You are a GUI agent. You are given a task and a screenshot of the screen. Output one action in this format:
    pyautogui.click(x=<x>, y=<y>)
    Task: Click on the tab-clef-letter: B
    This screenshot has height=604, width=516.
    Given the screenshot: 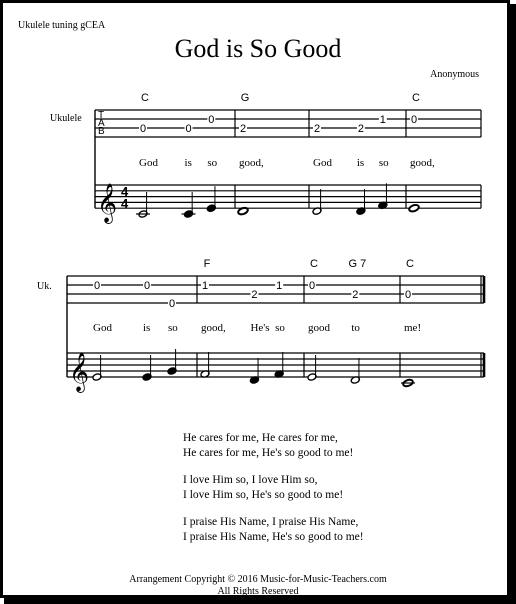 What is the action you would take?
    pyautogui.click(x=101, y=131)
    